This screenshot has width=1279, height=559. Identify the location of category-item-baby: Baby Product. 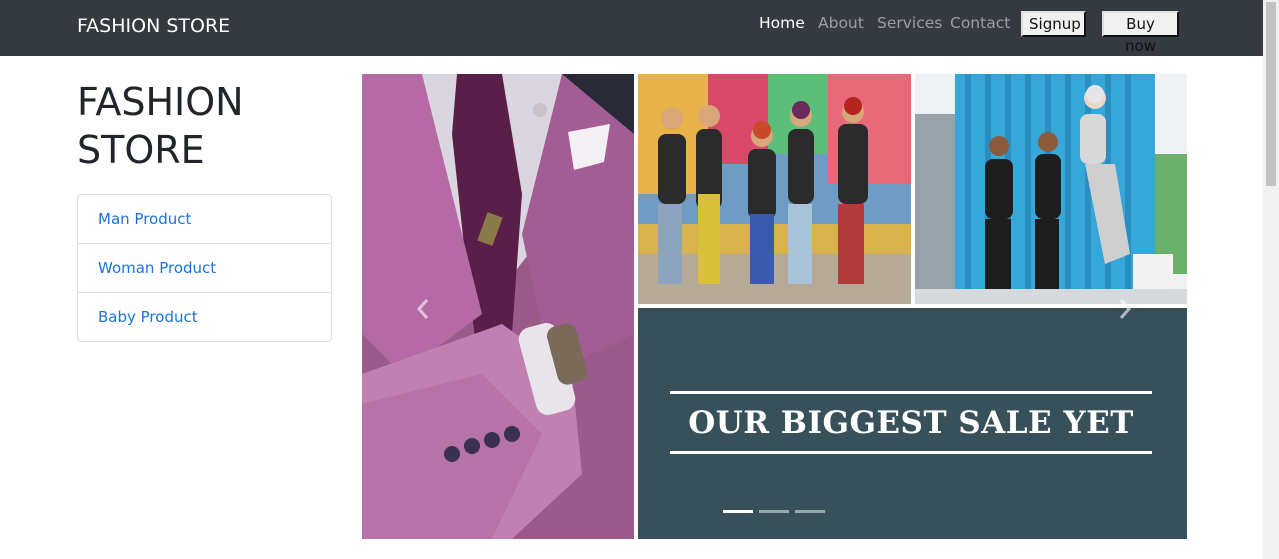
(204, 317).